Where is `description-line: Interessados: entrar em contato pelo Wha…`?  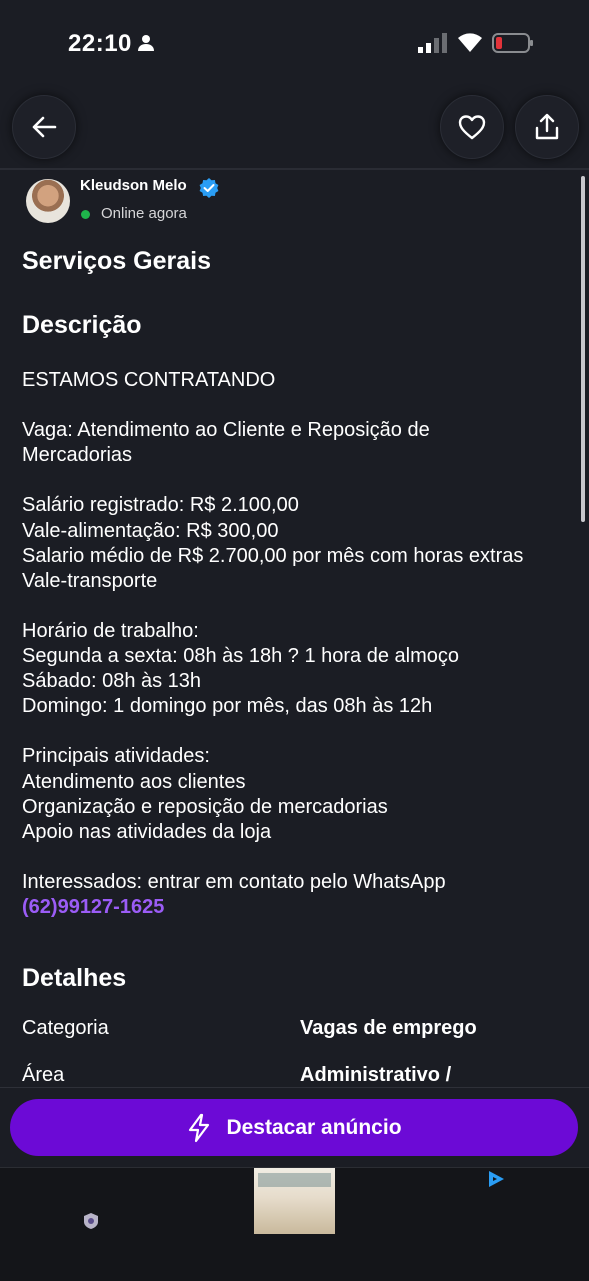
description-line: Interessados: entrar em contato pelo Wha… is located at coordinates (234, 881).